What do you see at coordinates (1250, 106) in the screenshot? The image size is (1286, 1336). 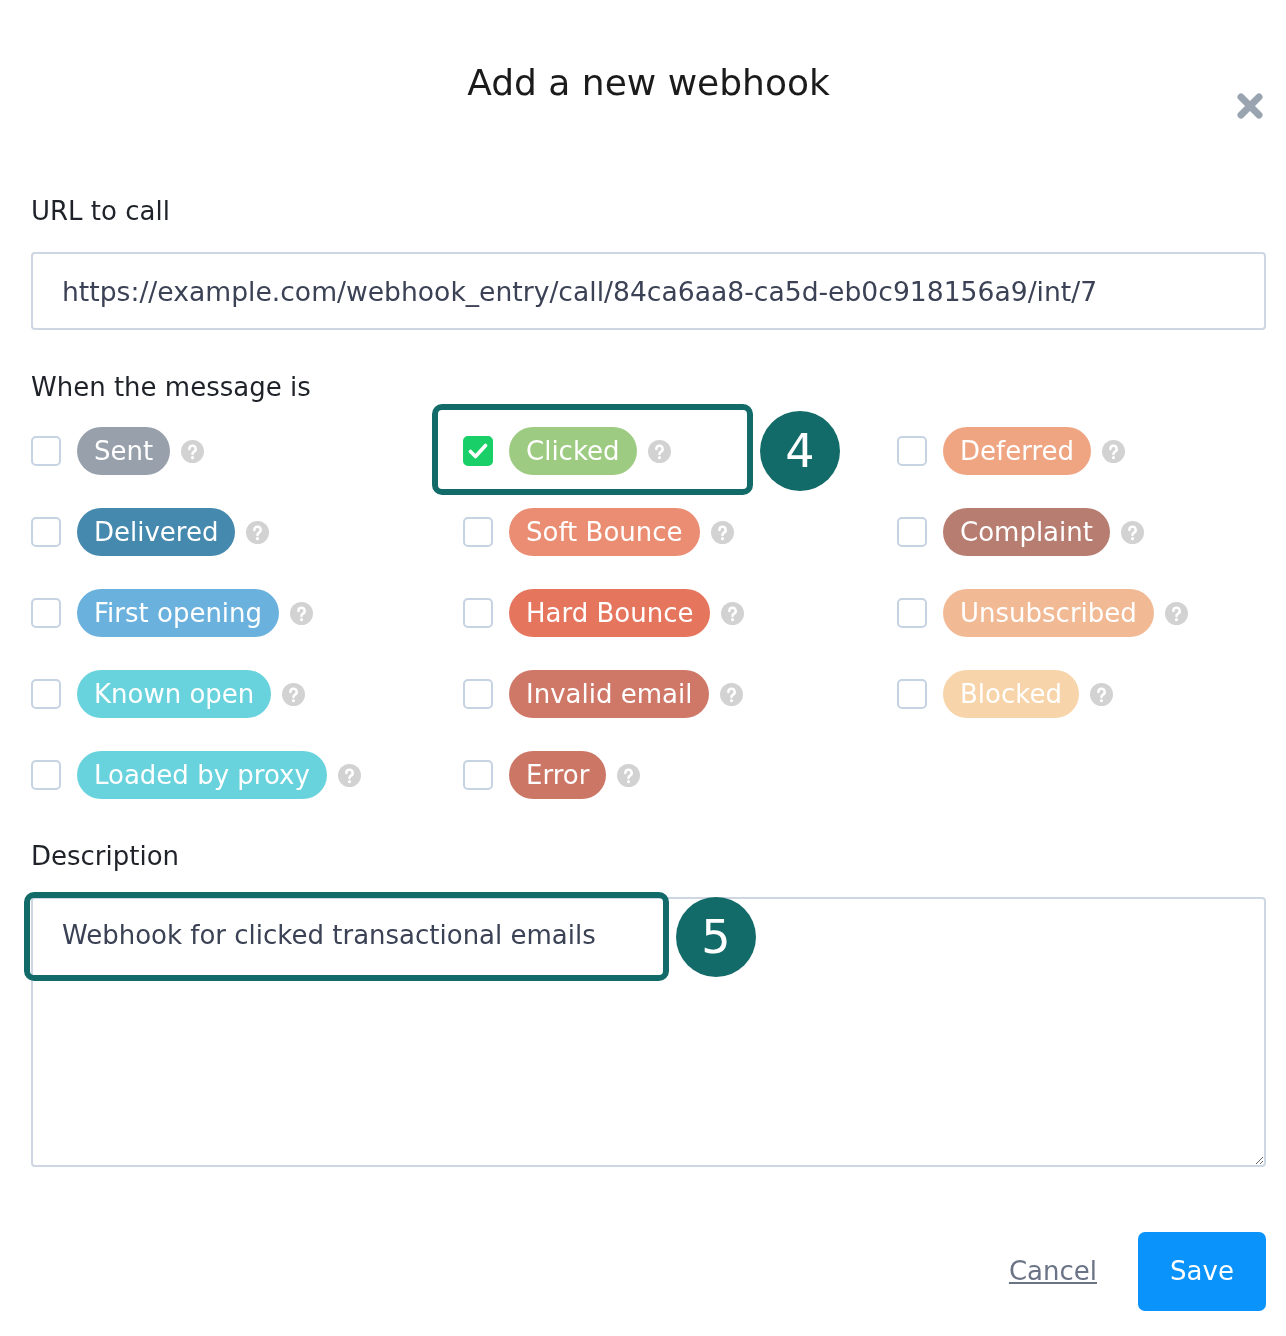 I see `close-icon` at bounding box center [1250, 106].